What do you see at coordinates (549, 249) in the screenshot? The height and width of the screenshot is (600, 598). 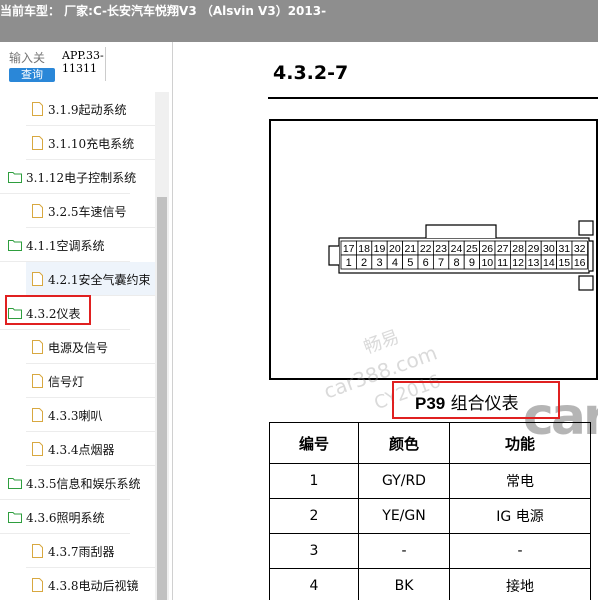 I see `pin-number-label: 30` at bounding box center [549, 249].